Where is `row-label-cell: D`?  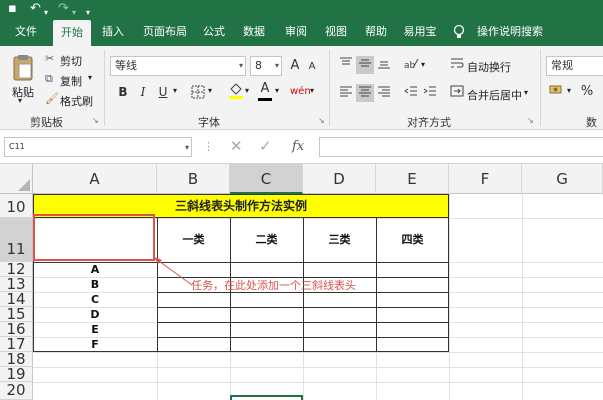 row-label-cell: D is located at coordinates (95, 314).